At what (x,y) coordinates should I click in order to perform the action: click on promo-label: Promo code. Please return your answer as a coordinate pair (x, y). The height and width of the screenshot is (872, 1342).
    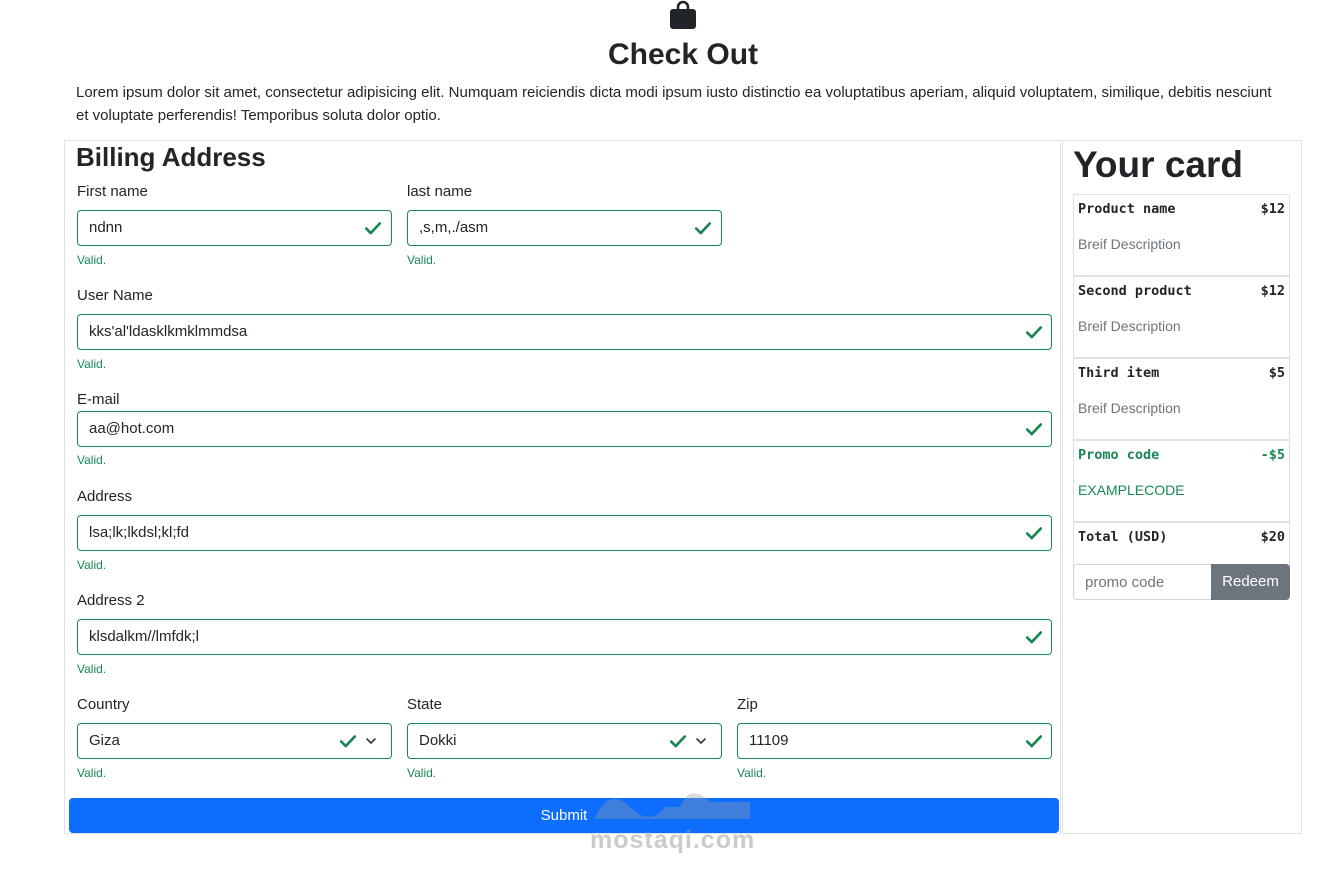
    Looking at the image, I should click on (1119, 455).